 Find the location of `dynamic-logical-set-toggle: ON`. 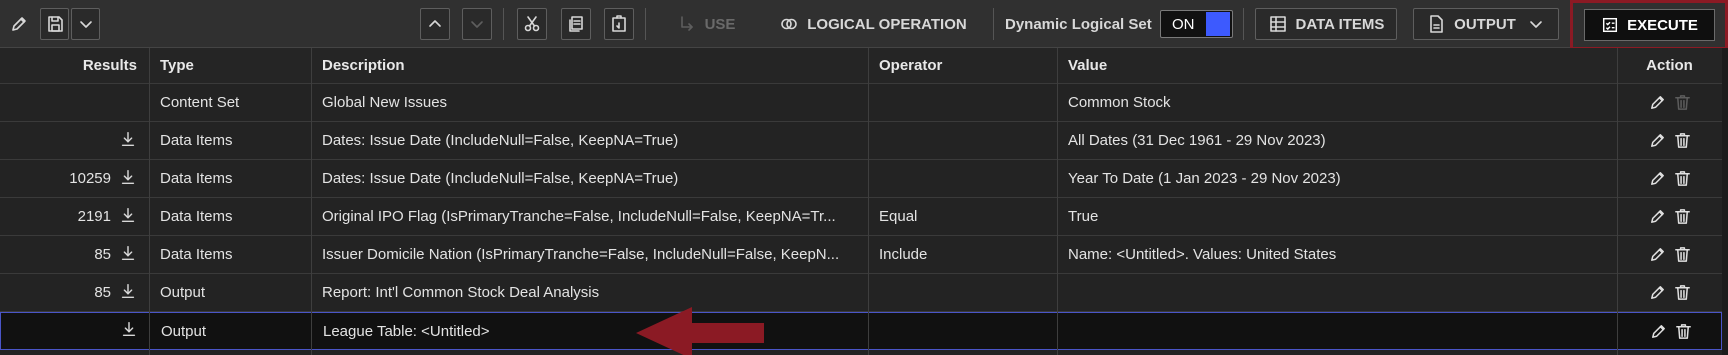

dynamic-logical-set-toggle: ON is located at coordinates (1196, 24).